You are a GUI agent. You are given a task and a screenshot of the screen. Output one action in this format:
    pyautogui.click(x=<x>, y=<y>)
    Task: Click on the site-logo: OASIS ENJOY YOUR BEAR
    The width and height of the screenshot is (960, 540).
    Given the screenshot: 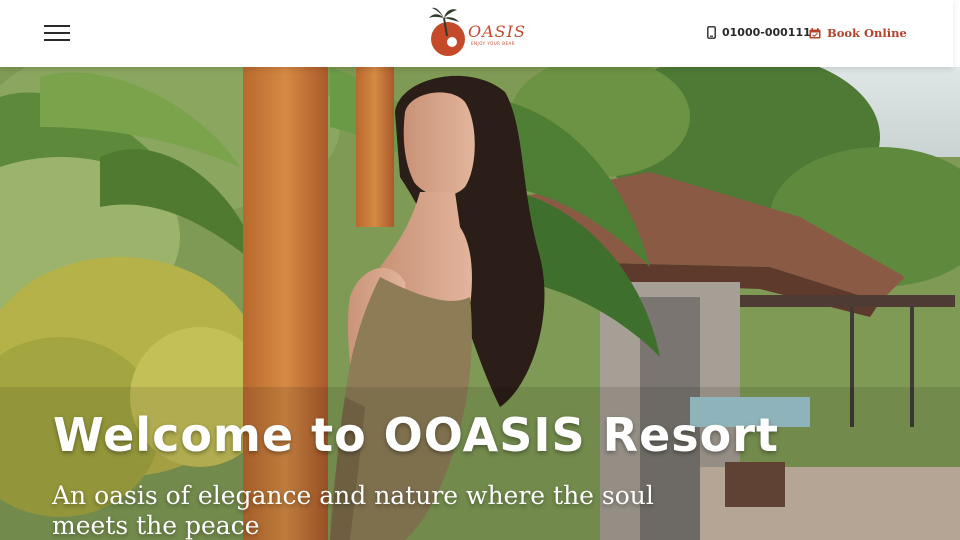 What is the action you would take?
    pyautogui.click(x=479, y=32)
    